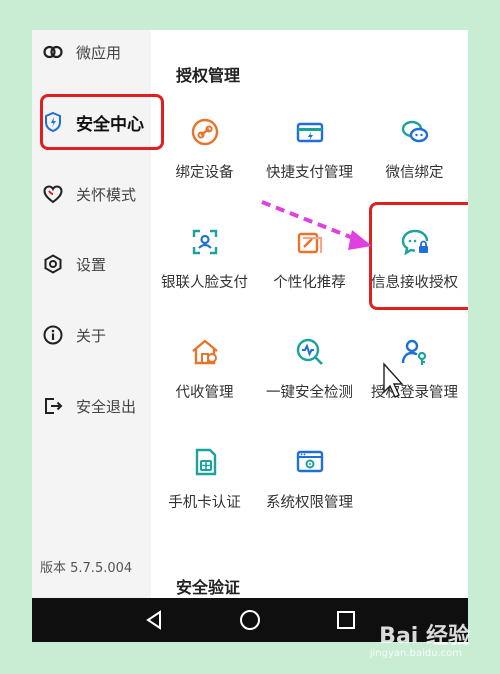  What do you see at coordinates (414, 173) in the screenshot?
I see `wechat-bind-label: 微信绑定` at bounding box center [414, 173].